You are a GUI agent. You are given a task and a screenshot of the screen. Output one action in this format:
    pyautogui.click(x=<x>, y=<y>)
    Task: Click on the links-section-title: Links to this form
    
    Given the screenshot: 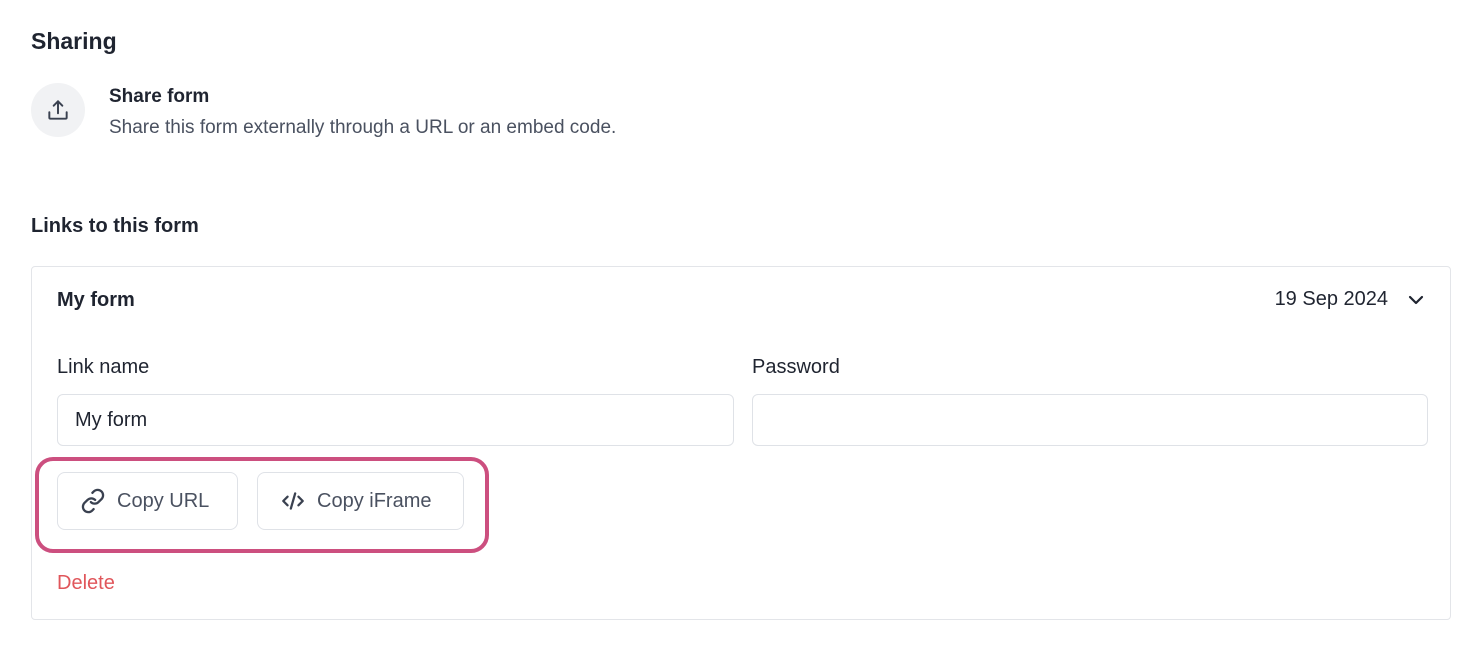 What is the action you would take?
    pyautogui.click(x=115, y=226)
    